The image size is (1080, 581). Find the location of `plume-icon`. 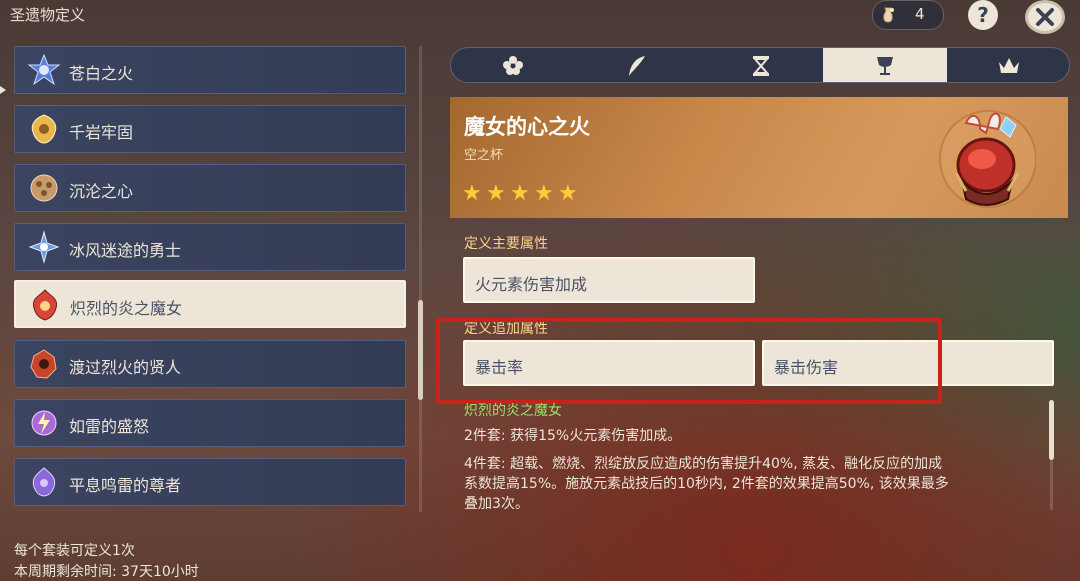

plume-icon is located at coordinates (637, 66).